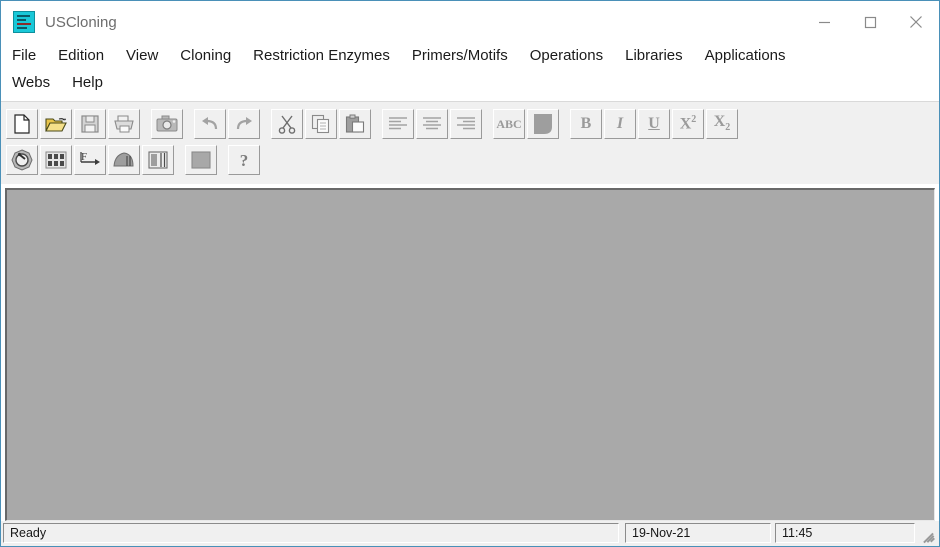 This screenshot has width=940, height=547. I want to click on align-right-icon, so click(466, 124).